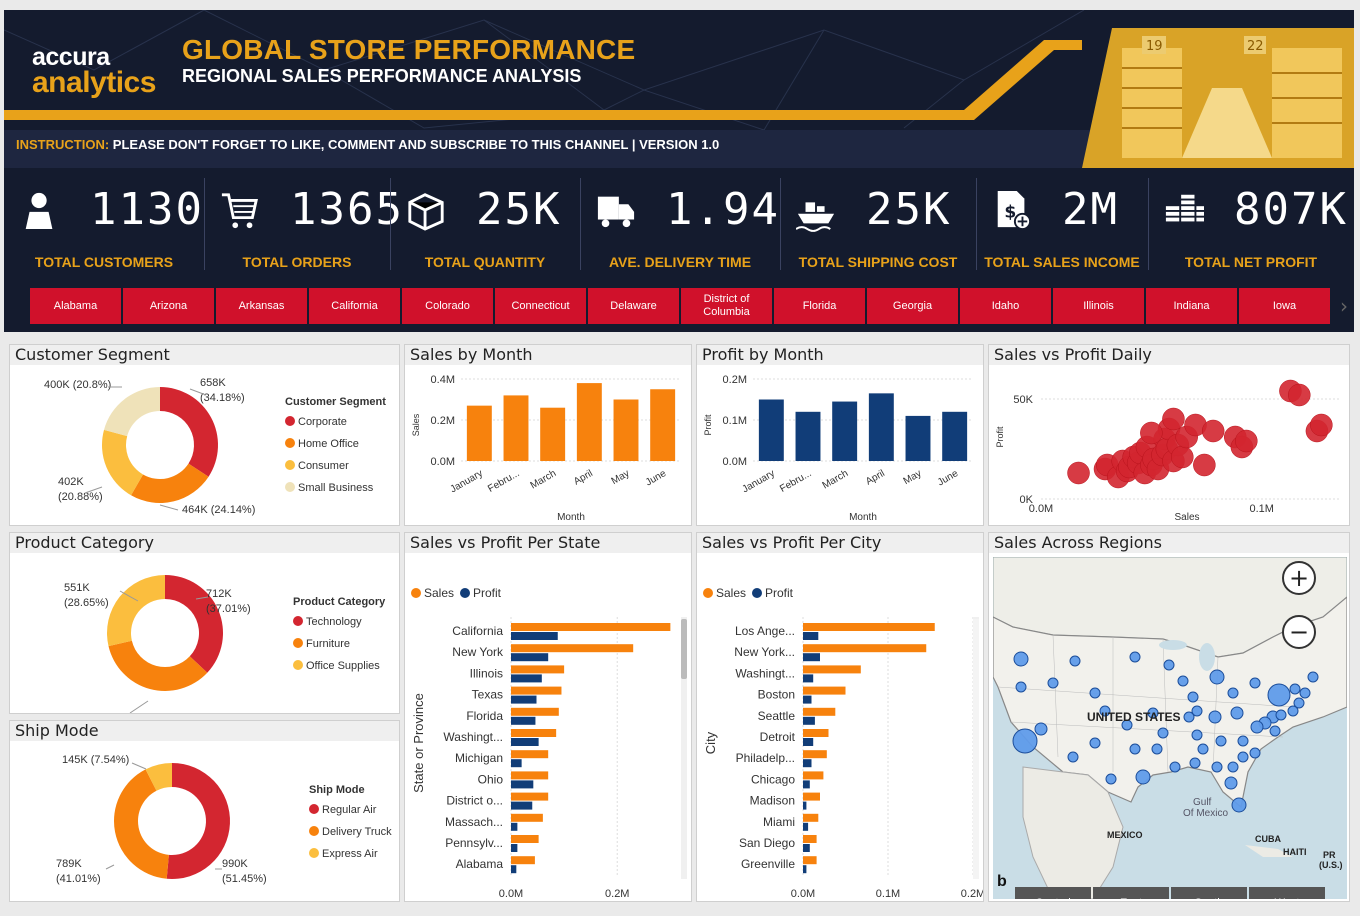 The height and width of the screenshot is (916, 1360). What do you see at coordinates (1005, 306) in the screenshot?
I see `state-button-idaho: Idaho` at bounding box center [1005, 306].